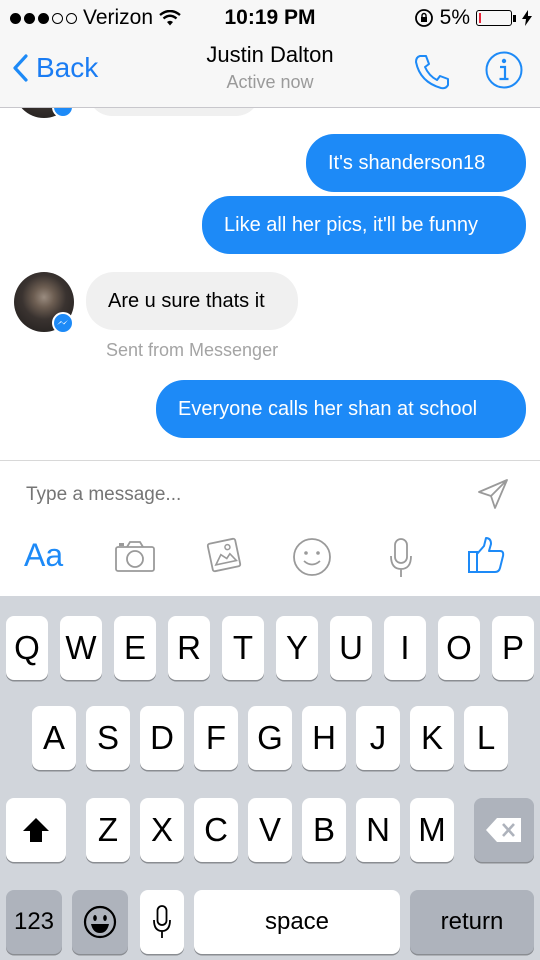 The height and width of the screenshot is (960, 540). I want to click on like-icon, so click(486, 555).